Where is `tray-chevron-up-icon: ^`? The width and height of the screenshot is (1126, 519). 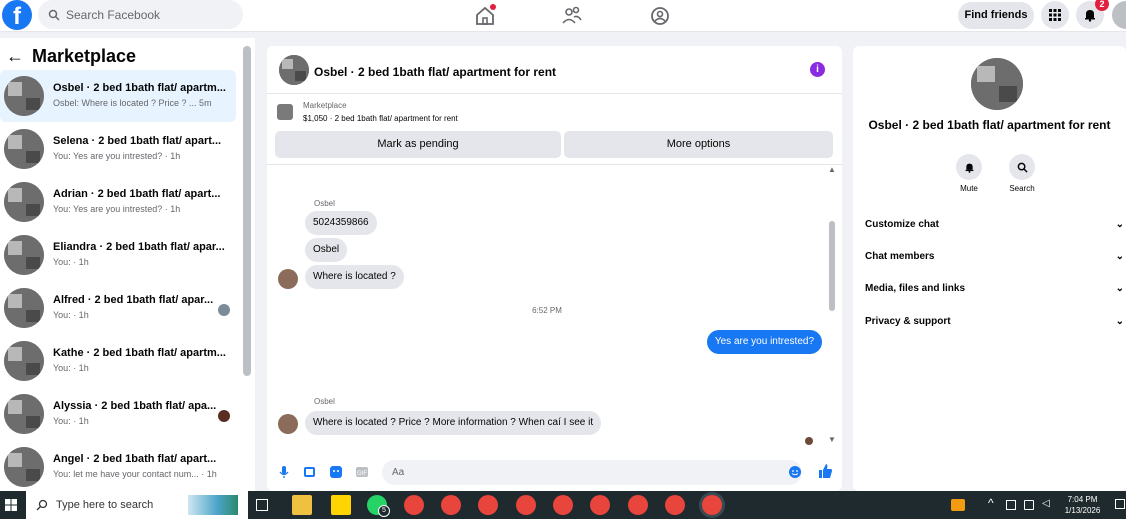 tray-chevron-up-icon: ^ is located at coordinates (991, 503).